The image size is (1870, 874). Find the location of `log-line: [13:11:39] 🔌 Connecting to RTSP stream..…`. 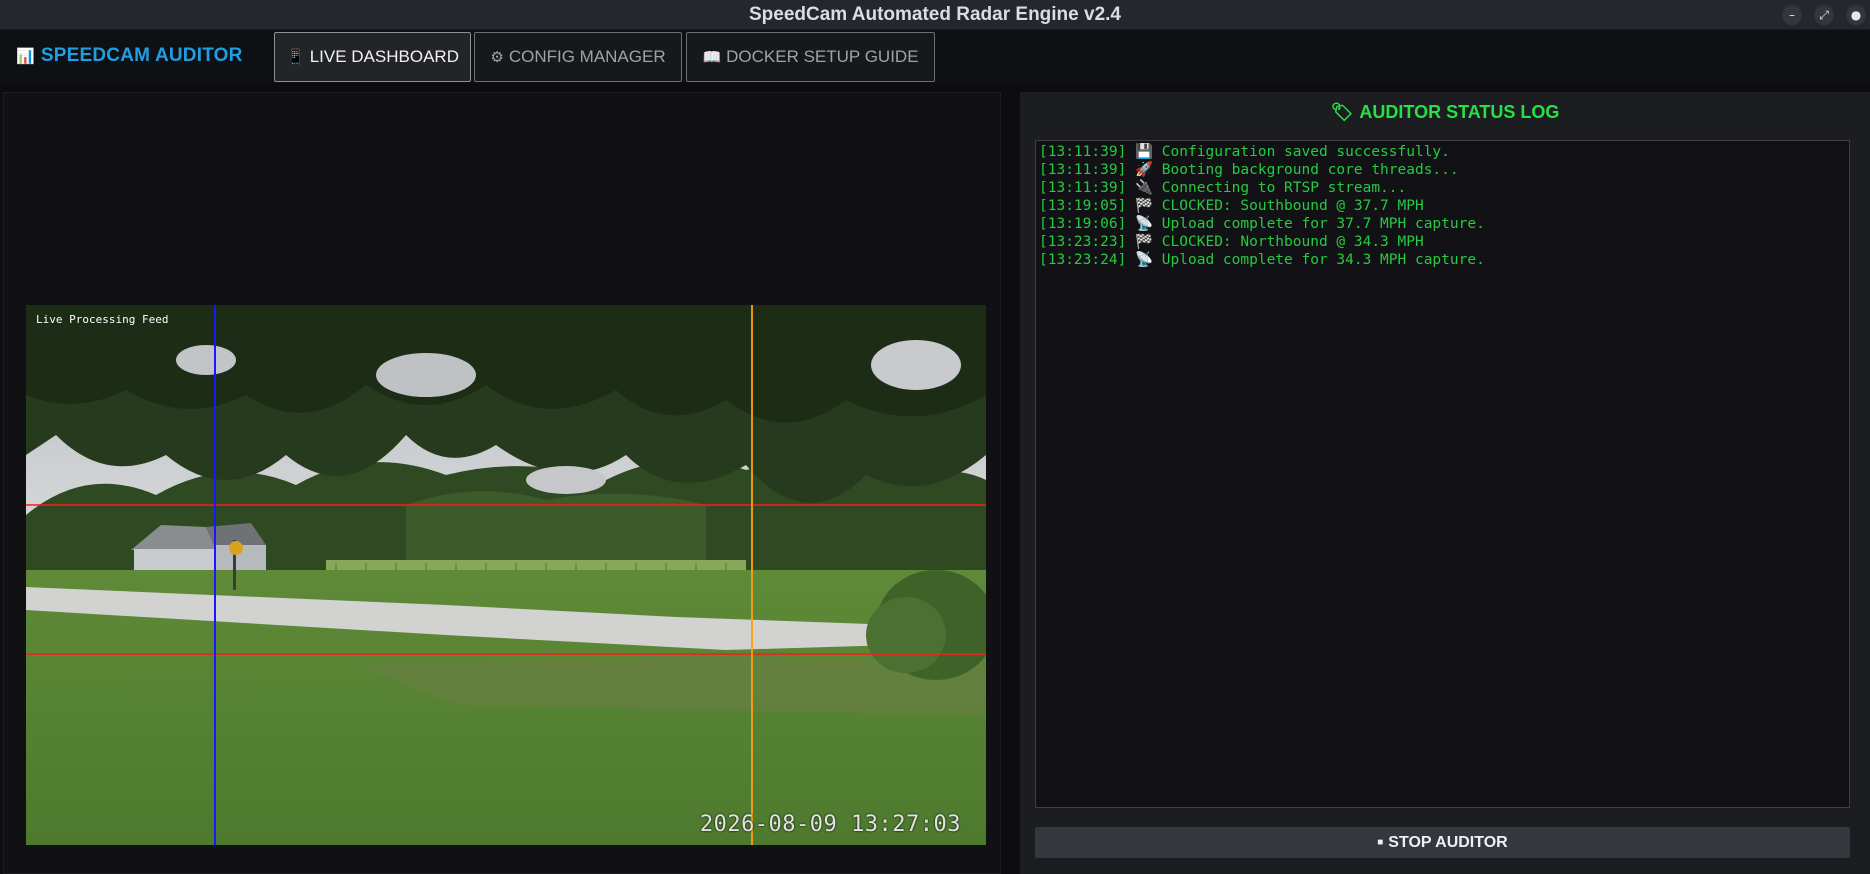

log-line: [13:11:39] 🔌 Connecting to RTSP stream..… is located at coordinates (1223, 188).